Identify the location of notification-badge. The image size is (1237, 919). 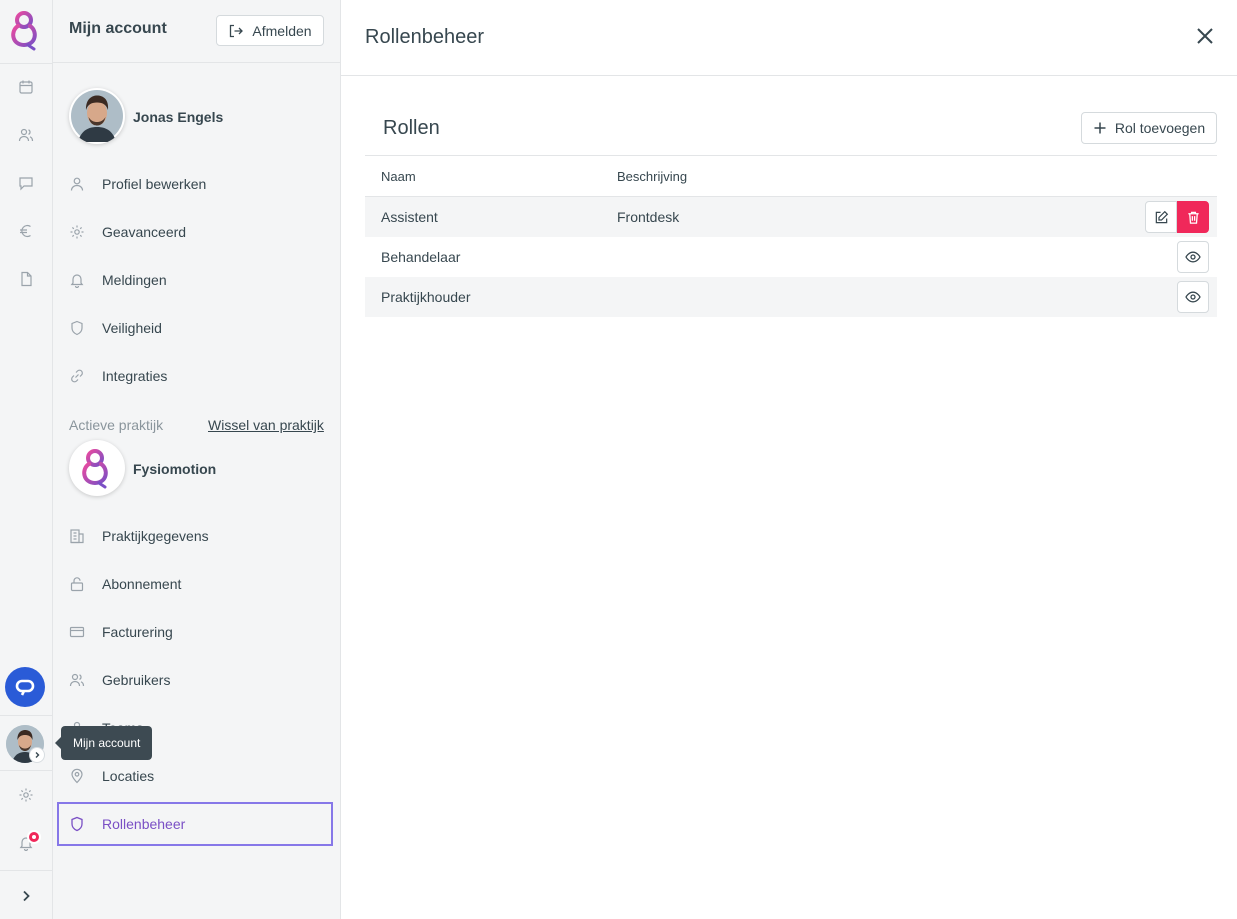
(34, 837).